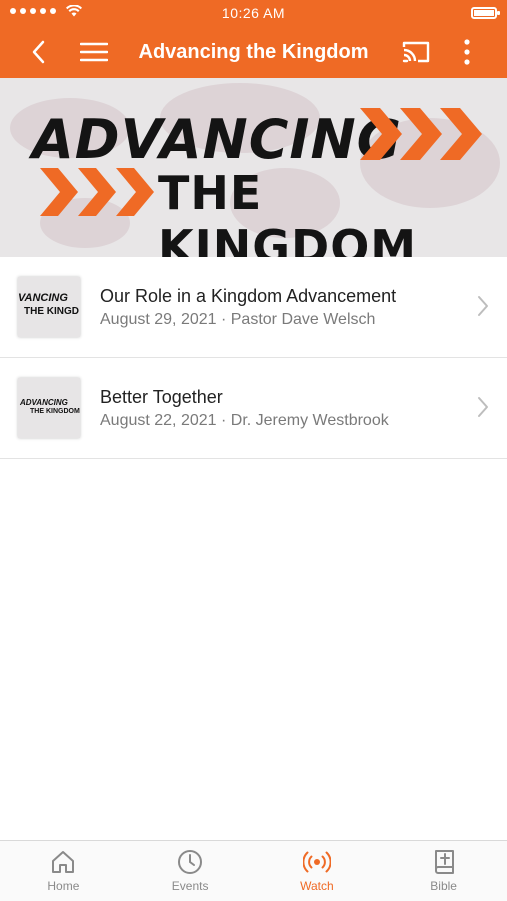  What do you see at coordinates (161, 397) in the screenshot?
I see `sermon-title: Better Together` at bounding box center [161, 397].